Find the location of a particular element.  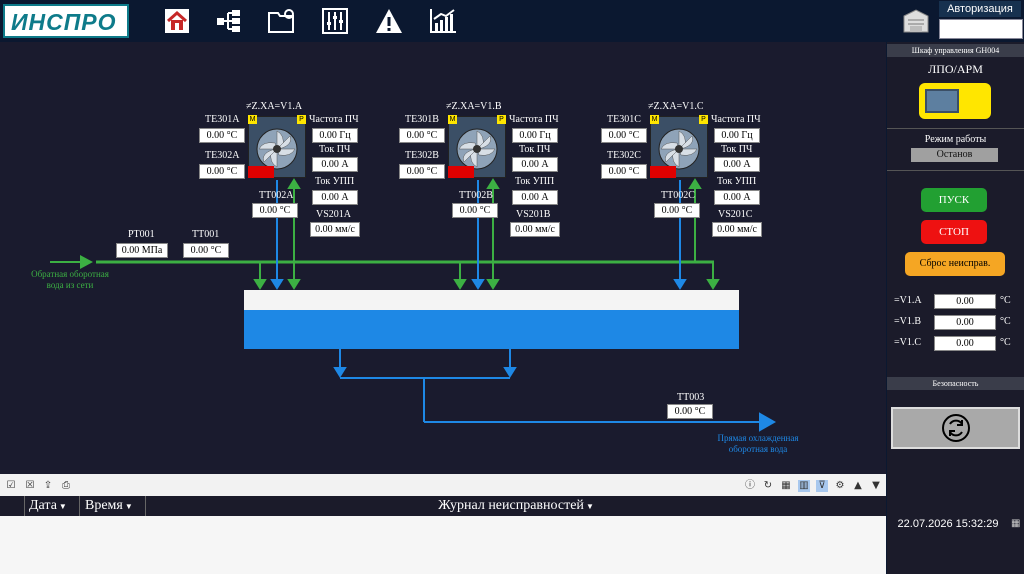

acknowledge-icon: ☒ is located at coordinates (30, 486).